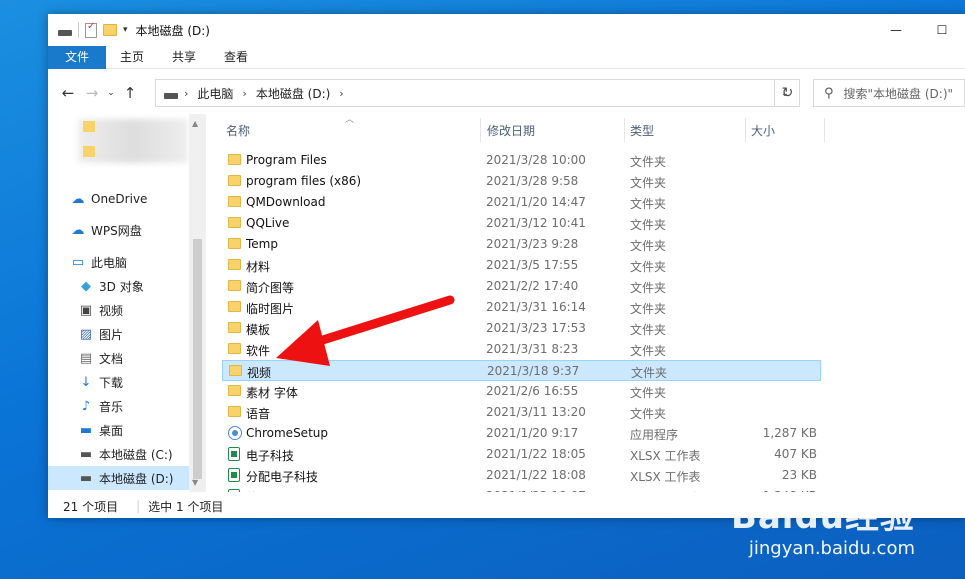 The image size is (965, 579). I want to click on table-row: ChromeSetup 2021/1/20 9:17 应用程序 1,287 KB, so click(521, 433).